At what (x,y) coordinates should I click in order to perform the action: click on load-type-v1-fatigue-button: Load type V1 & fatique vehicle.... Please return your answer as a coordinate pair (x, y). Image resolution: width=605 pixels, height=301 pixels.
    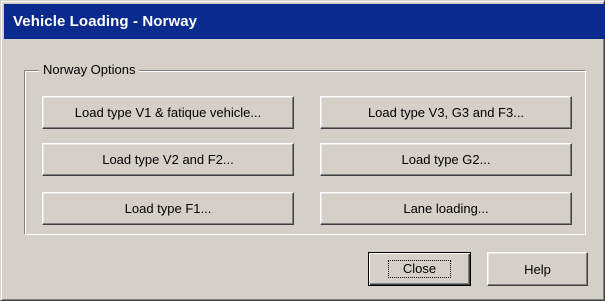
    Looking at the image, I should click on (168, 112).